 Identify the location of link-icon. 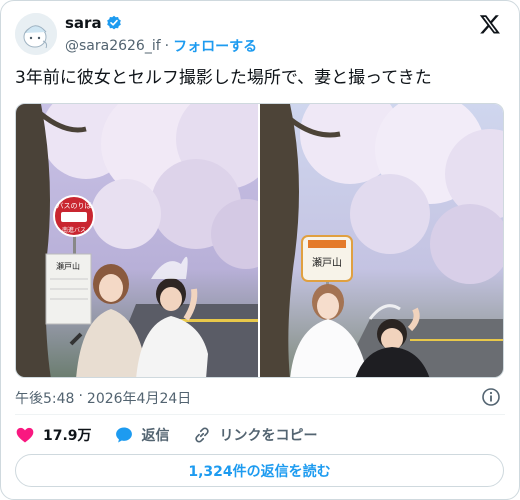
(201, 435).